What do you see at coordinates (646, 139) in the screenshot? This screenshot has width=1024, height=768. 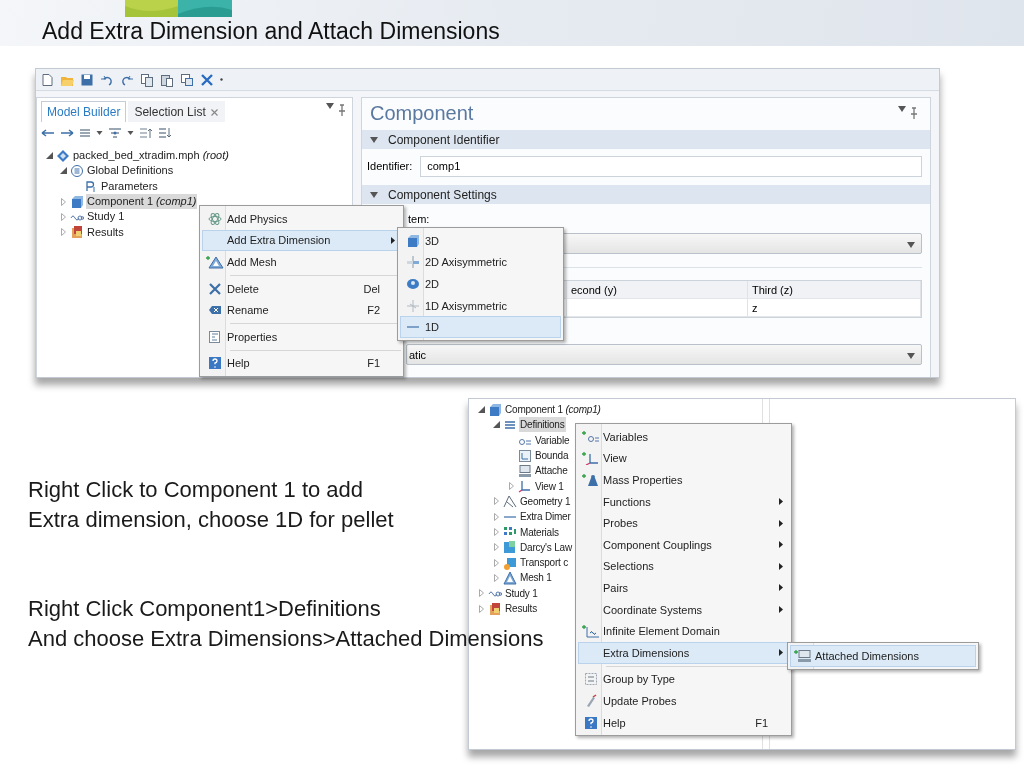 I see `section-header: Component Identifier` at bounding box center [646, 139].